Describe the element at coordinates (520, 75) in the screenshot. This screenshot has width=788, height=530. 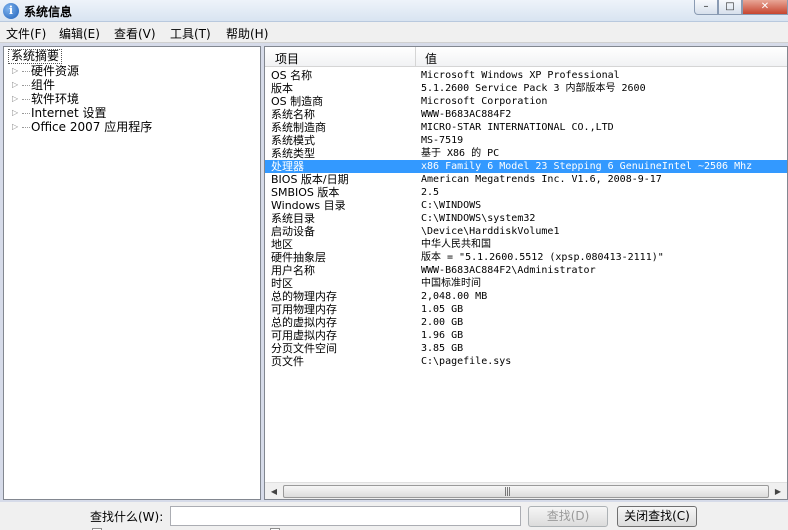
I see `row-item-value: Microsoft Windows XP Professional` at that location.